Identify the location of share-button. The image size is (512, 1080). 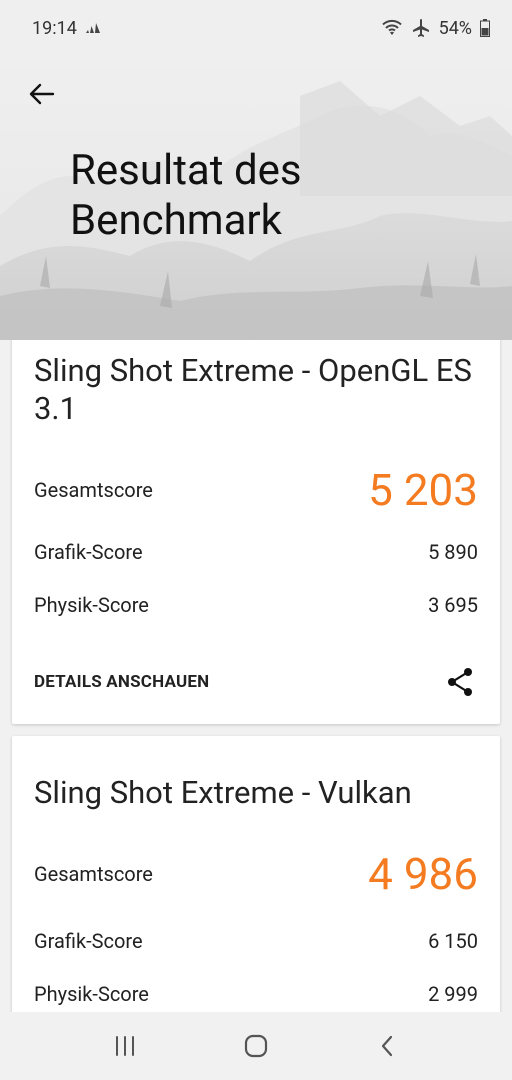
(460, 682).